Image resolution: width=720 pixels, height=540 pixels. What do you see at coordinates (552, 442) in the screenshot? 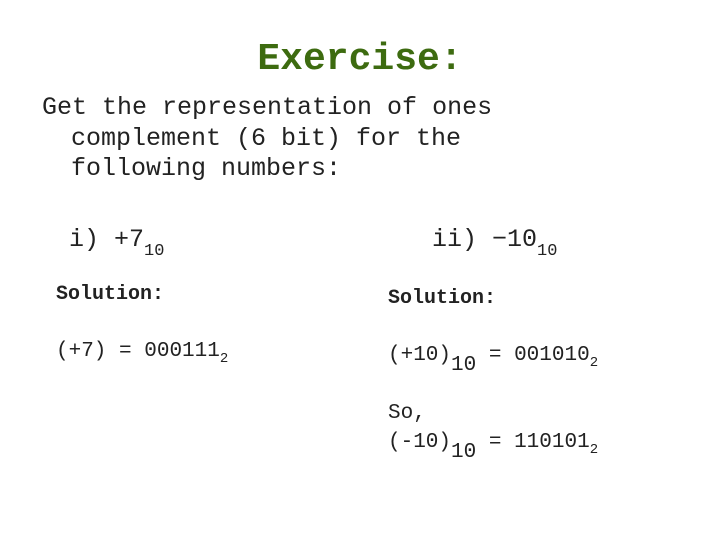
I see `conclusion-rhs: 110101` at bounding box center [552, 442].